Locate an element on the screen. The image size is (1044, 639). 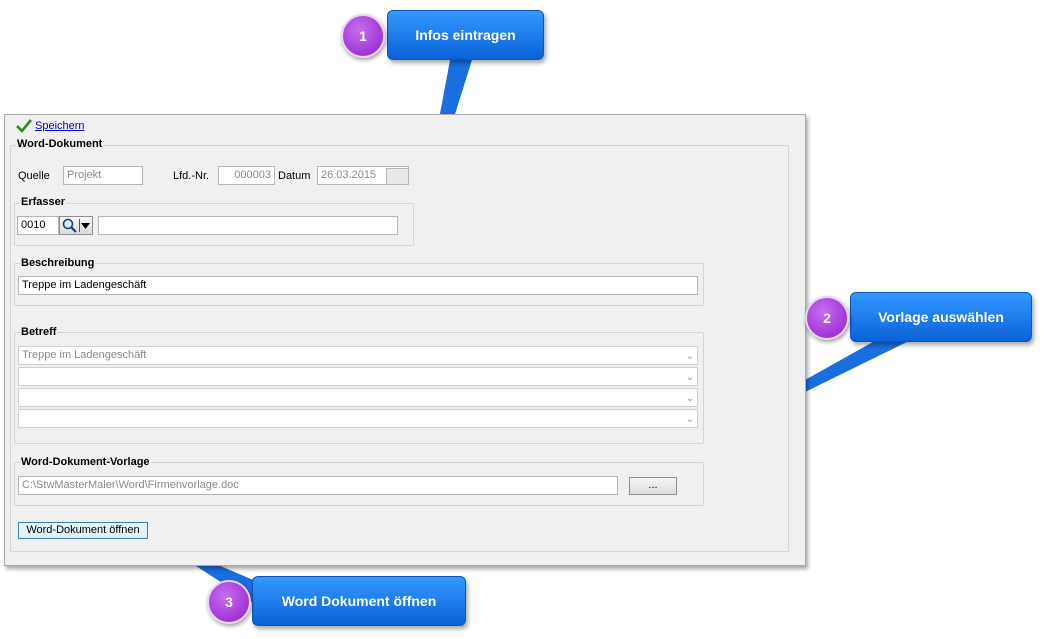
date-picker-button is located at coordinates (397, 176).